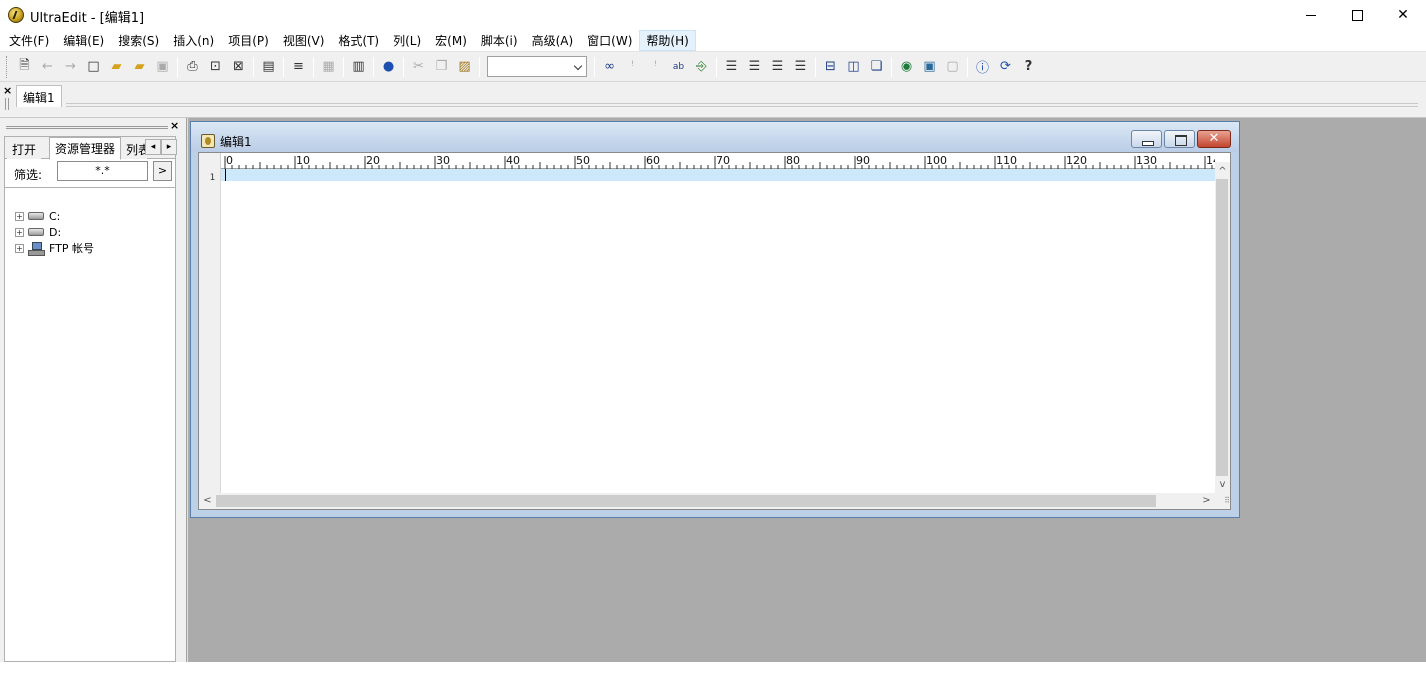  I want to click on tab-scroll-left-icon: ◂, so click(153, 147).